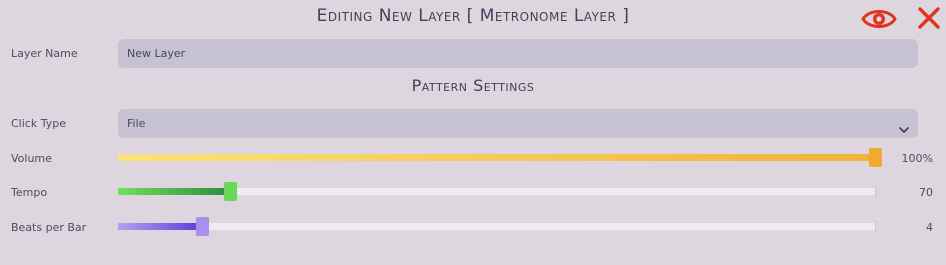  Describe the element at coordinates (29, 192) in the screenshot. I see `tempo-label: Tempo` at that location.